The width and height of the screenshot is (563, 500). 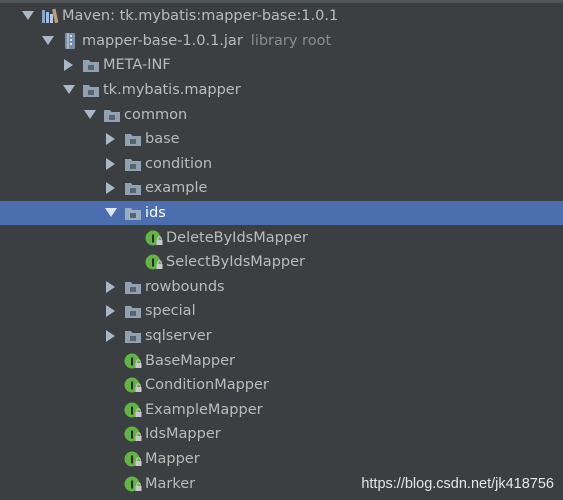 I want to click on tree-row-ids: ids, so click(x=281, y=213).